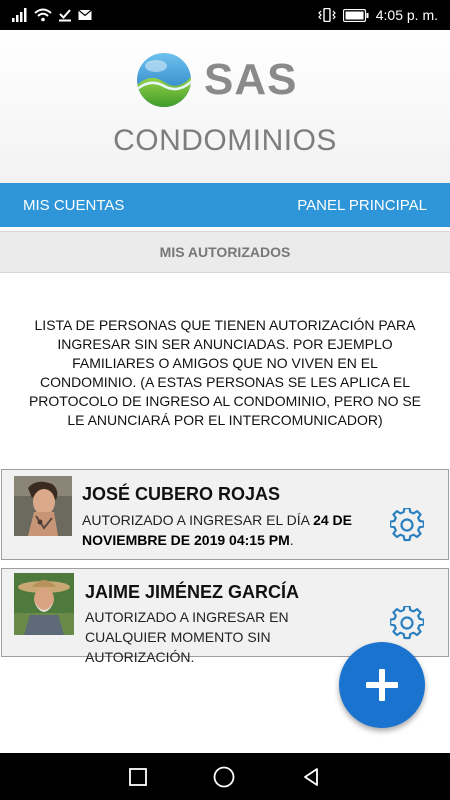  I want to click on add-person-button, so click(382, 685).